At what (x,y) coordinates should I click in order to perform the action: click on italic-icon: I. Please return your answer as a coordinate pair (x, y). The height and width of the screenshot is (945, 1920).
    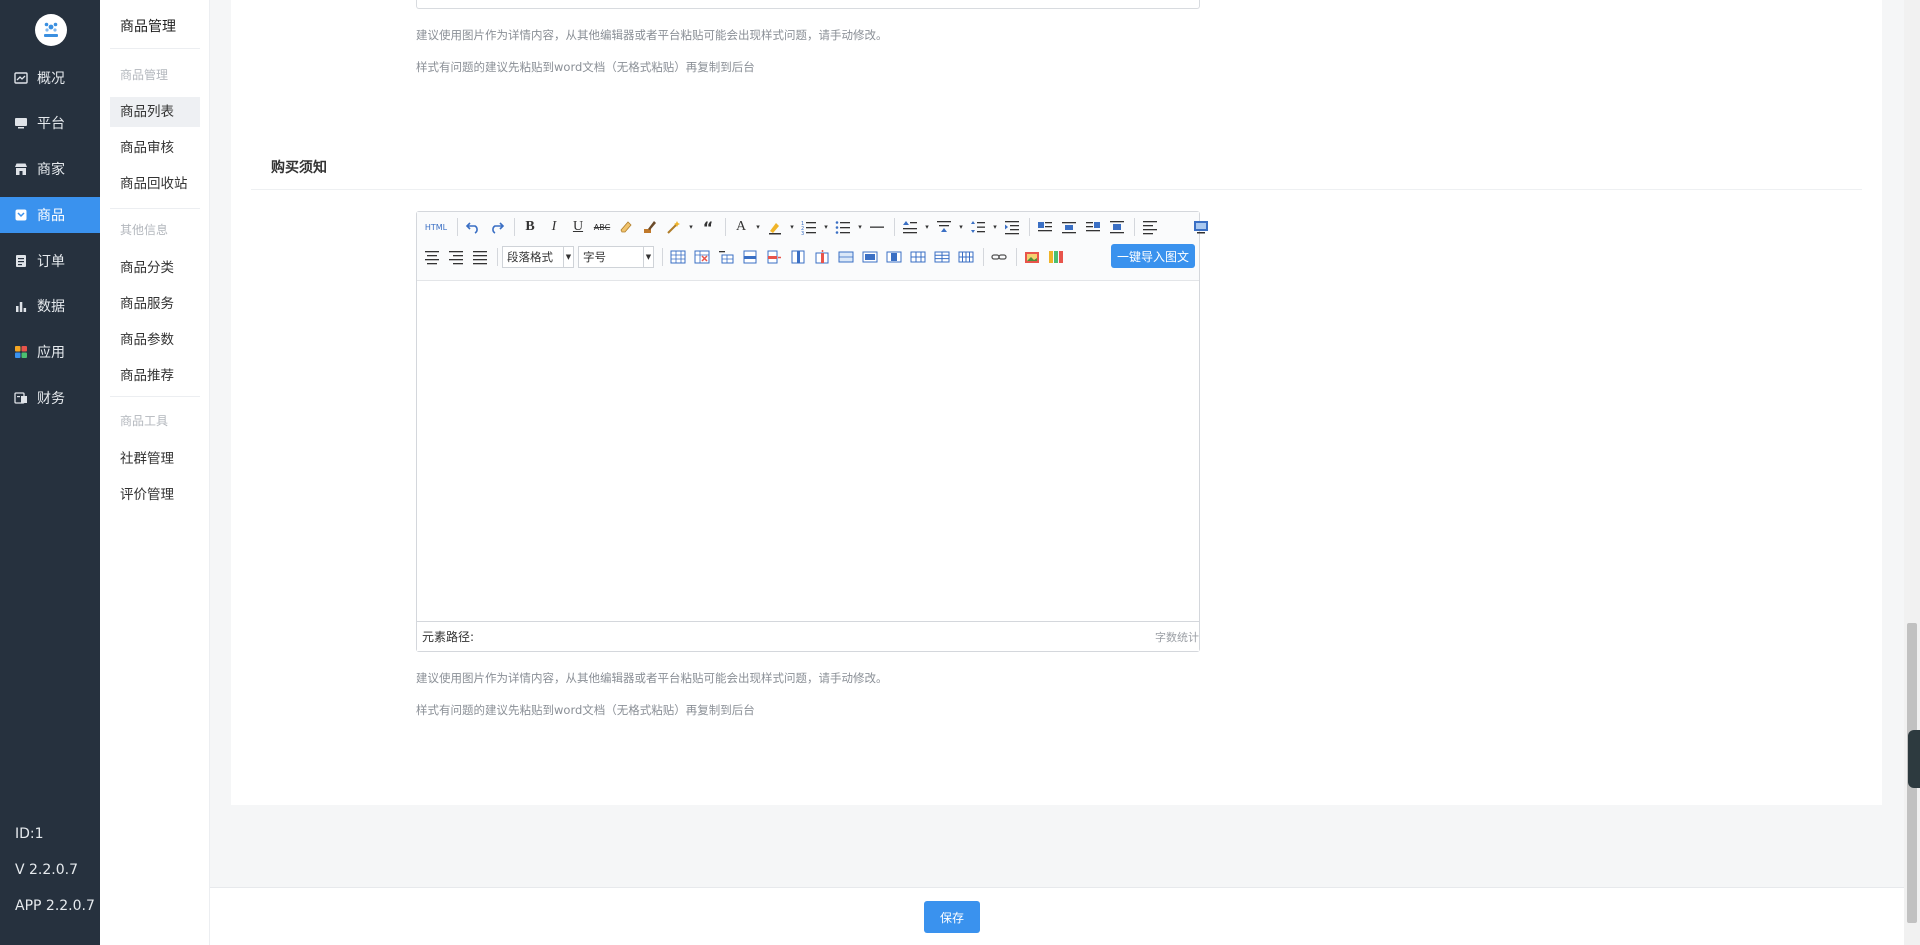
    Looking at the image, I should click on (554, 227).